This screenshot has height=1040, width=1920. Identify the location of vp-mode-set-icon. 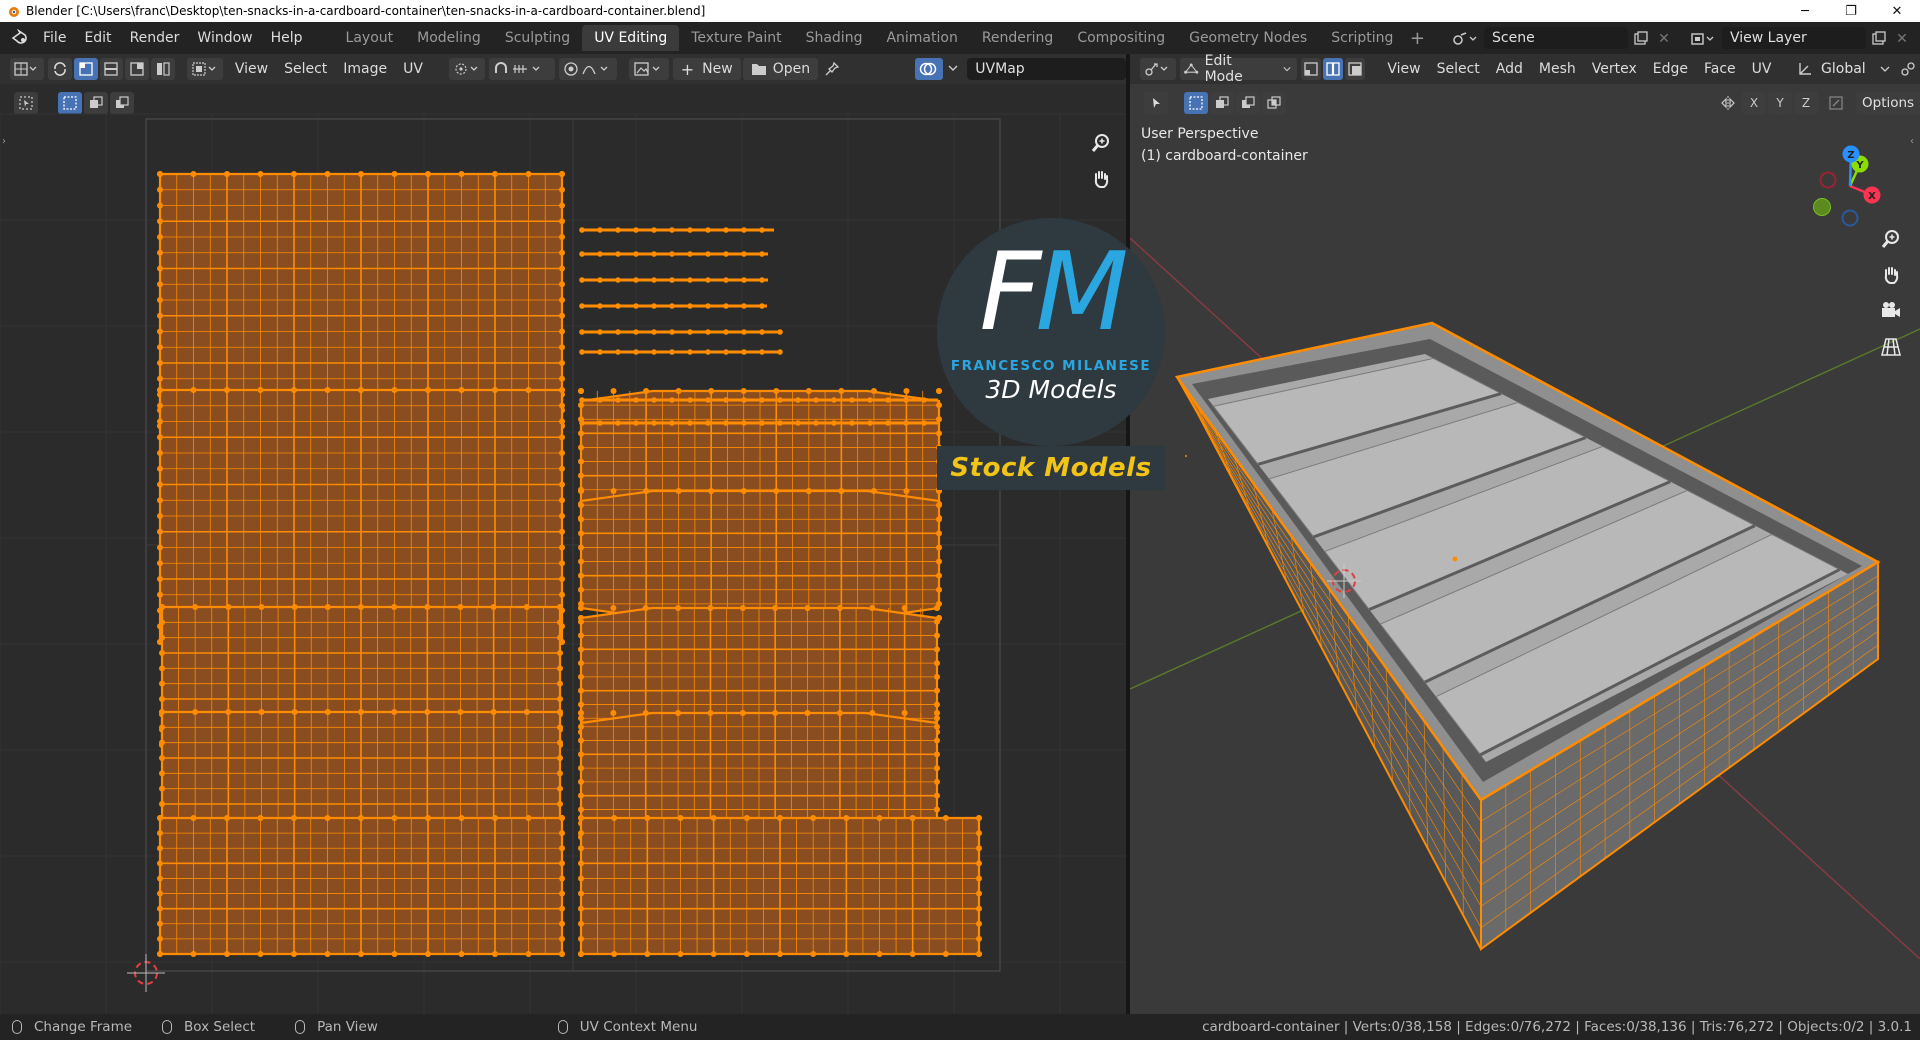
(1196, 103).